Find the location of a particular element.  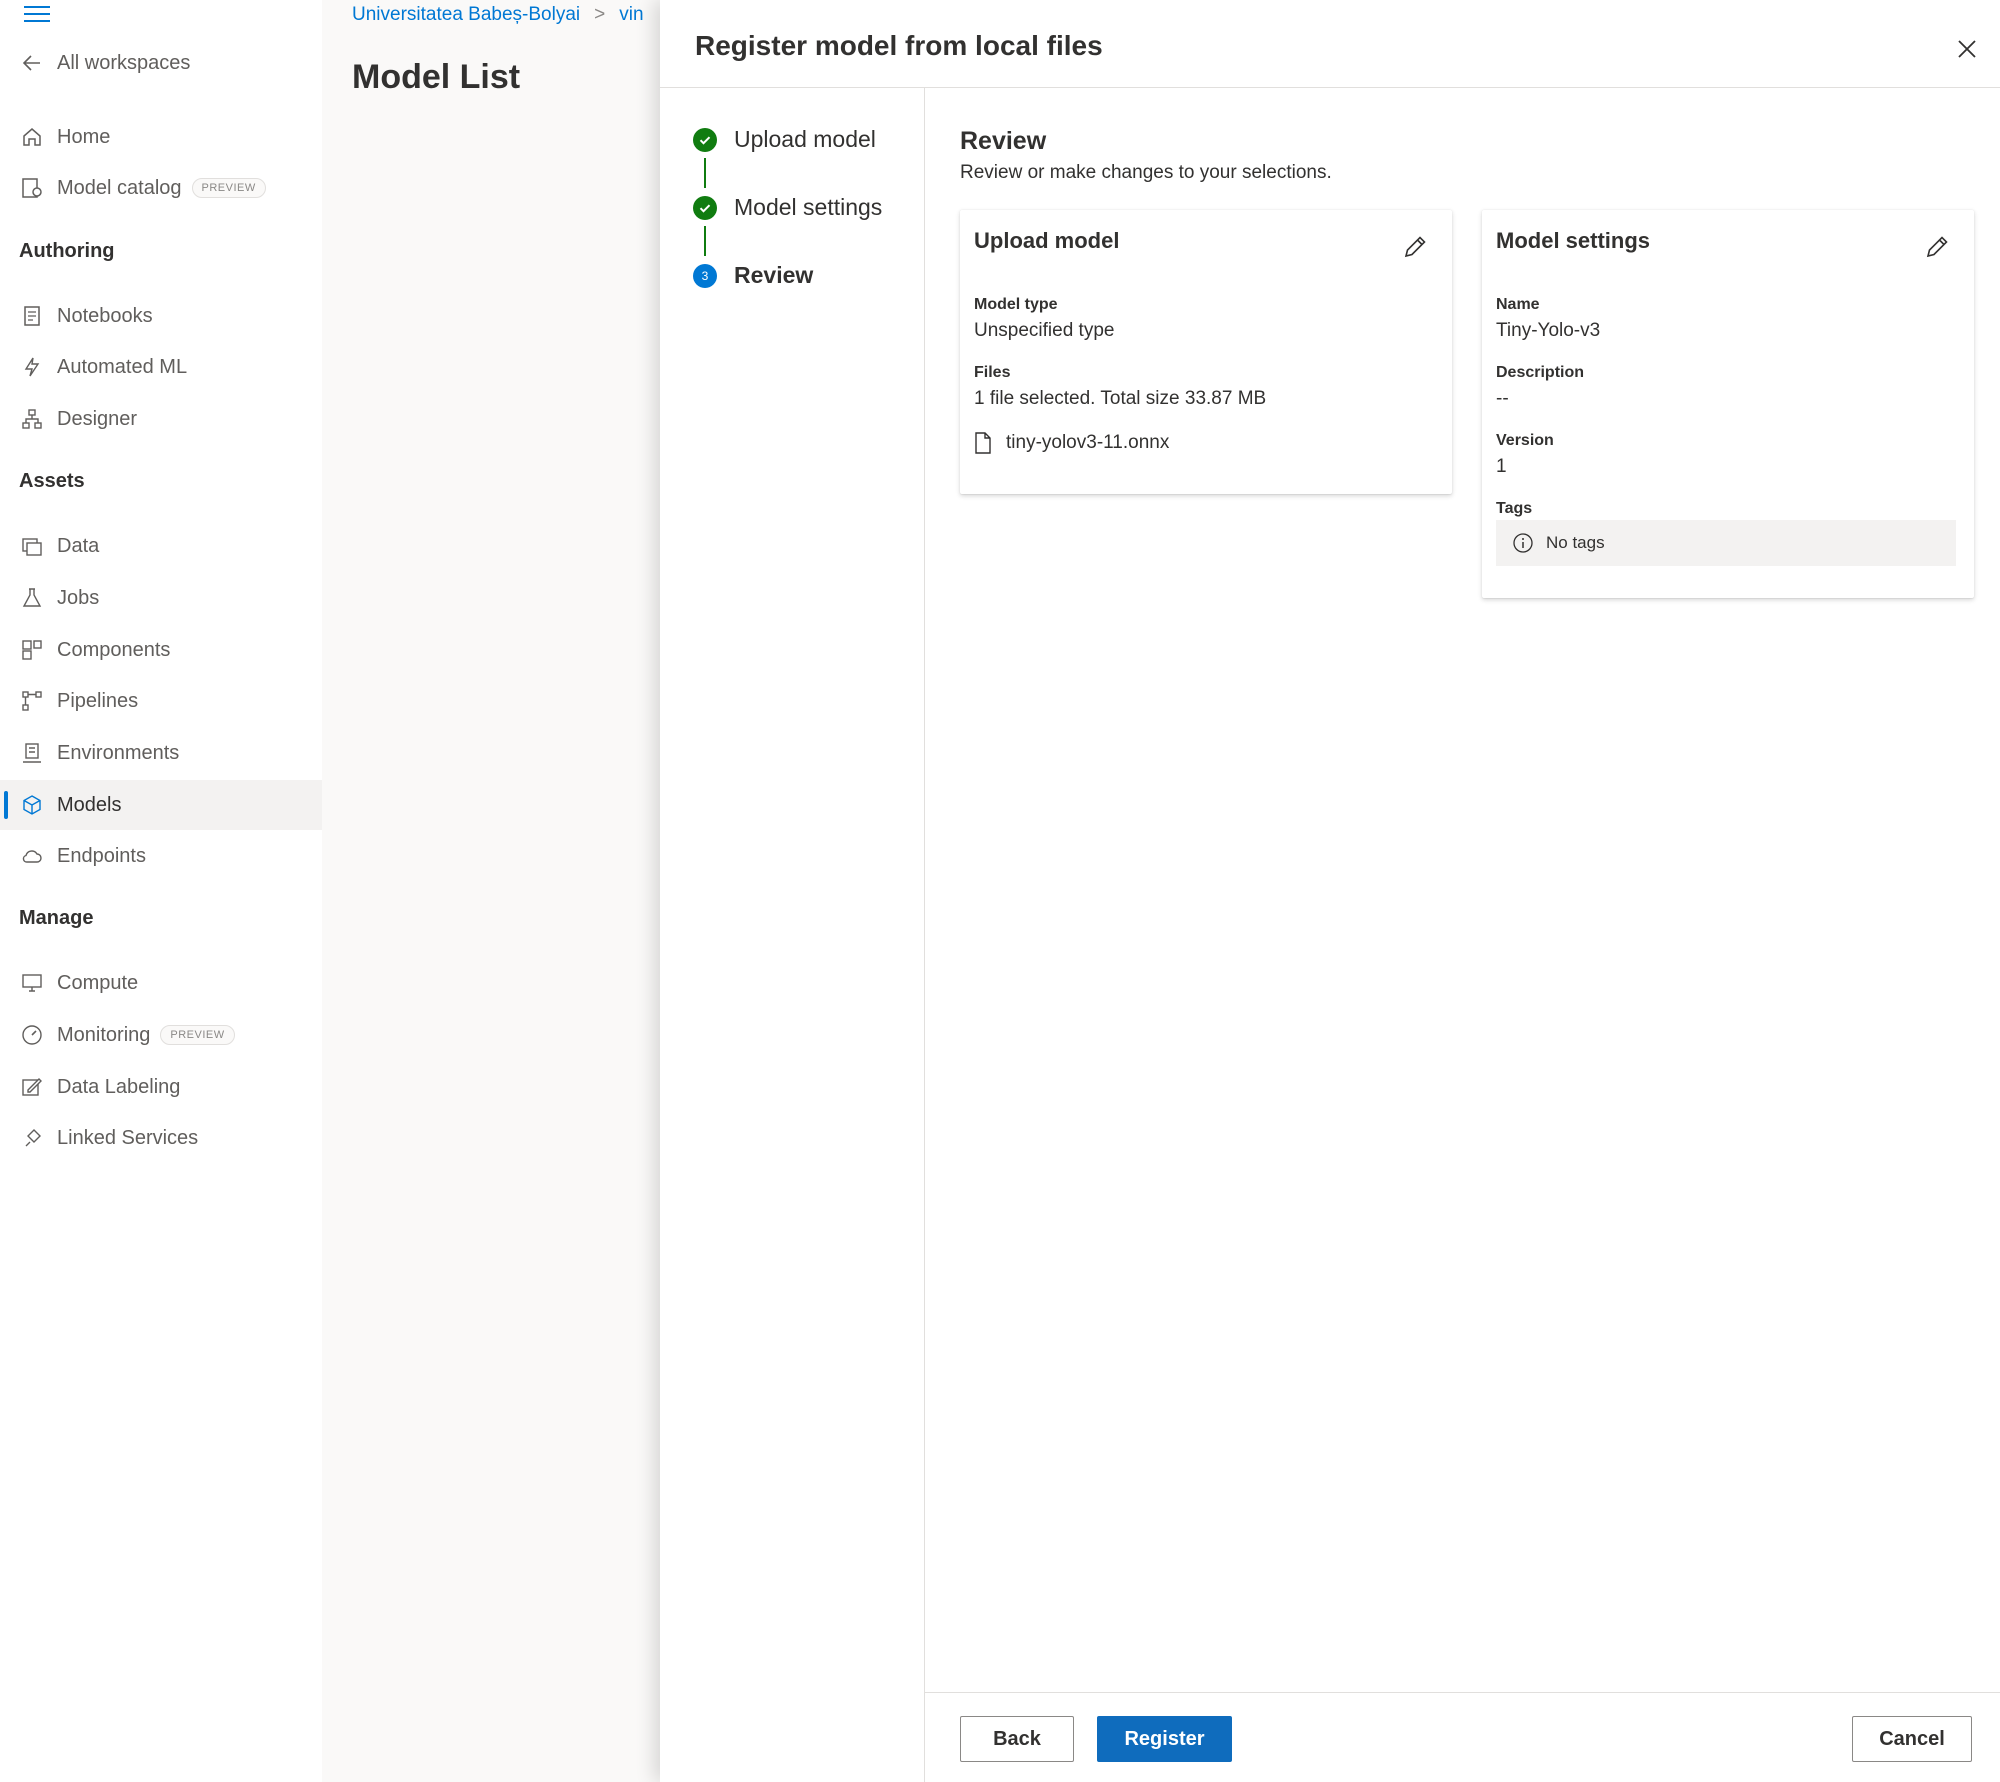

link-icon is located at coordinates (32, 1138).